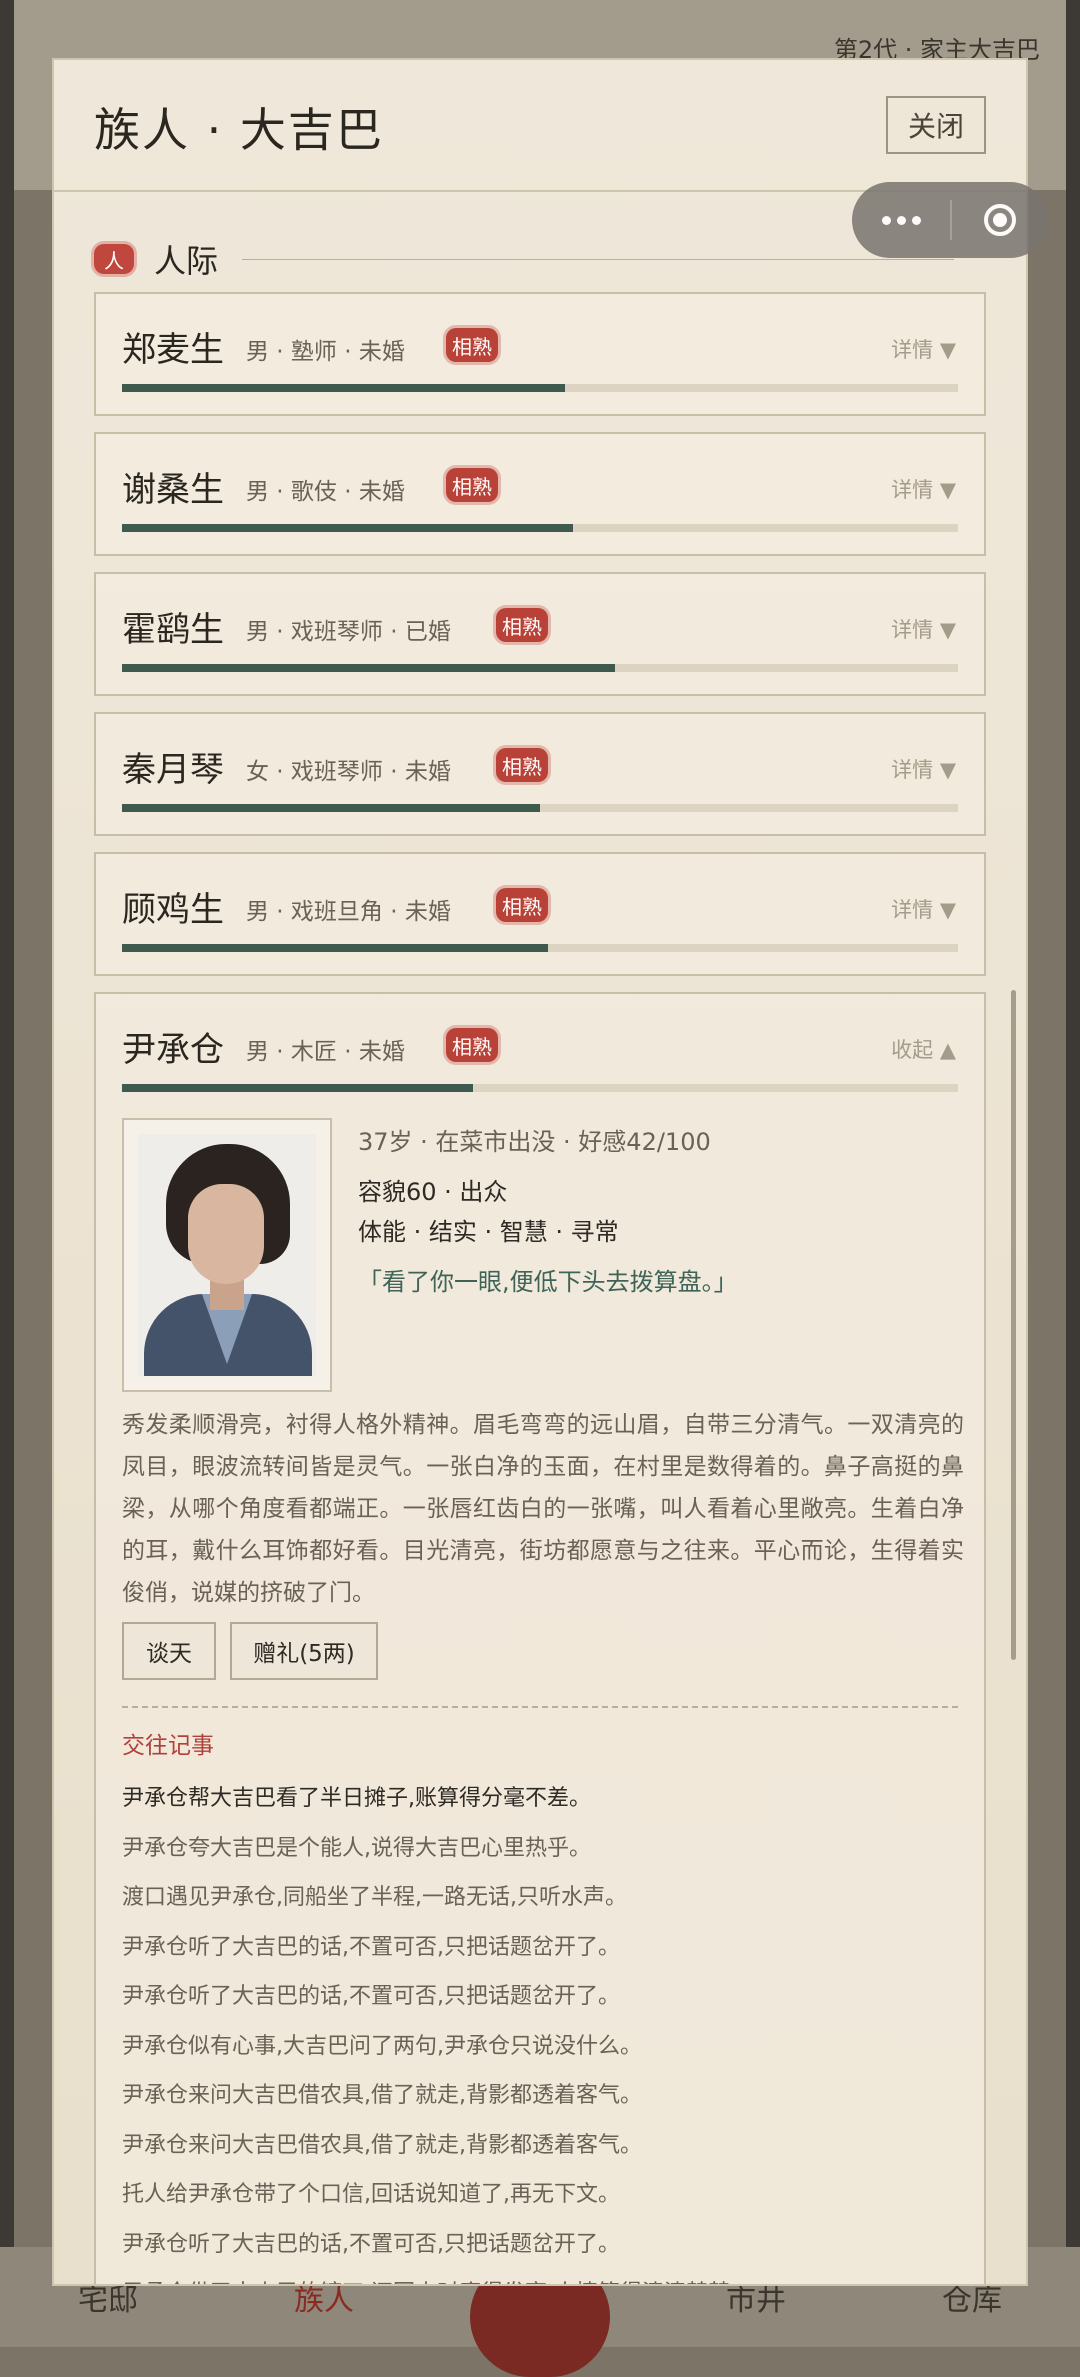 This screenshot has width=1080, height=2377. I want to click on close-button: 关闭, so click(936, 125).